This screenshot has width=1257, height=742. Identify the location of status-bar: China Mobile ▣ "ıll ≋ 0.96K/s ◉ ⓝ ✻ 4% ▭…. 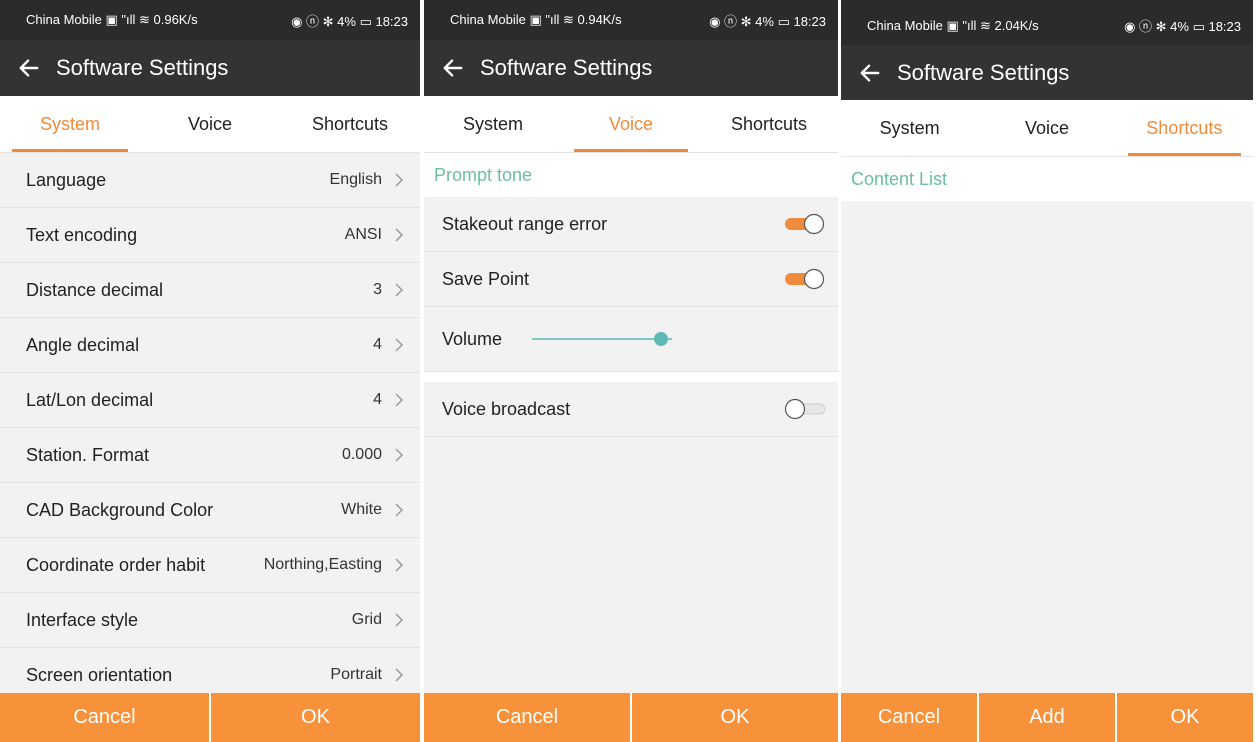
(210, 20).